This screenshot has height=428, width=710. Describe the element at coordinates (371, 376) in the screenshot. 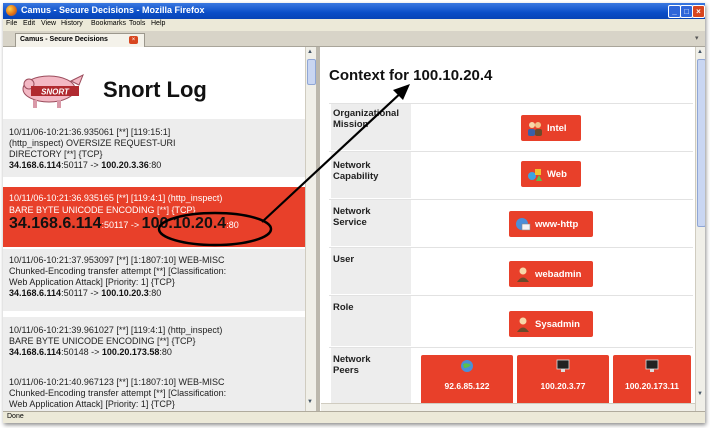

I see `row-label-peers: Network Peers` at that location.